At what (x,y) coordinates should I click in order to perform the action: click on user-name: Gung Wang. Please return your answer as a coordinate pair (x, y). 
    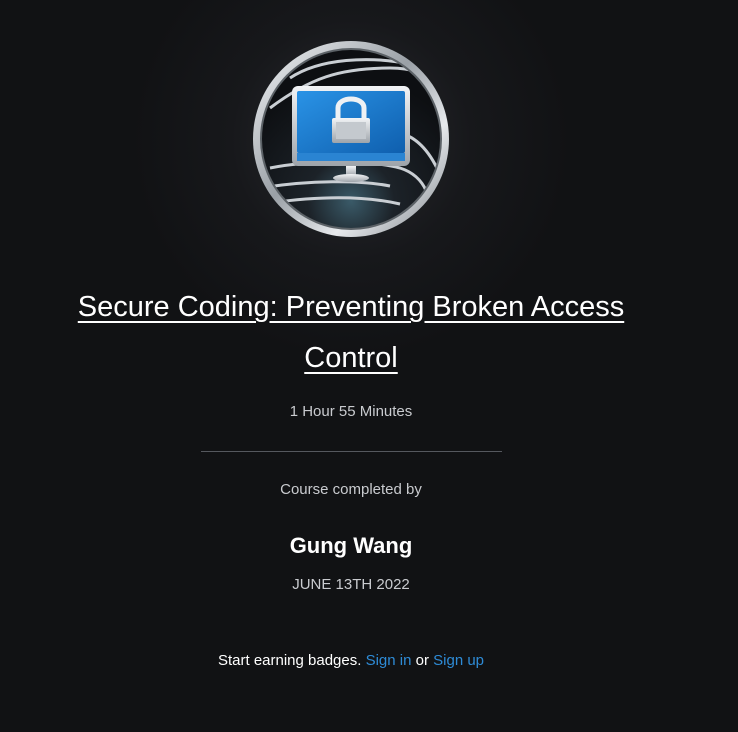
    Looking at the image, I should click on (351, 545).